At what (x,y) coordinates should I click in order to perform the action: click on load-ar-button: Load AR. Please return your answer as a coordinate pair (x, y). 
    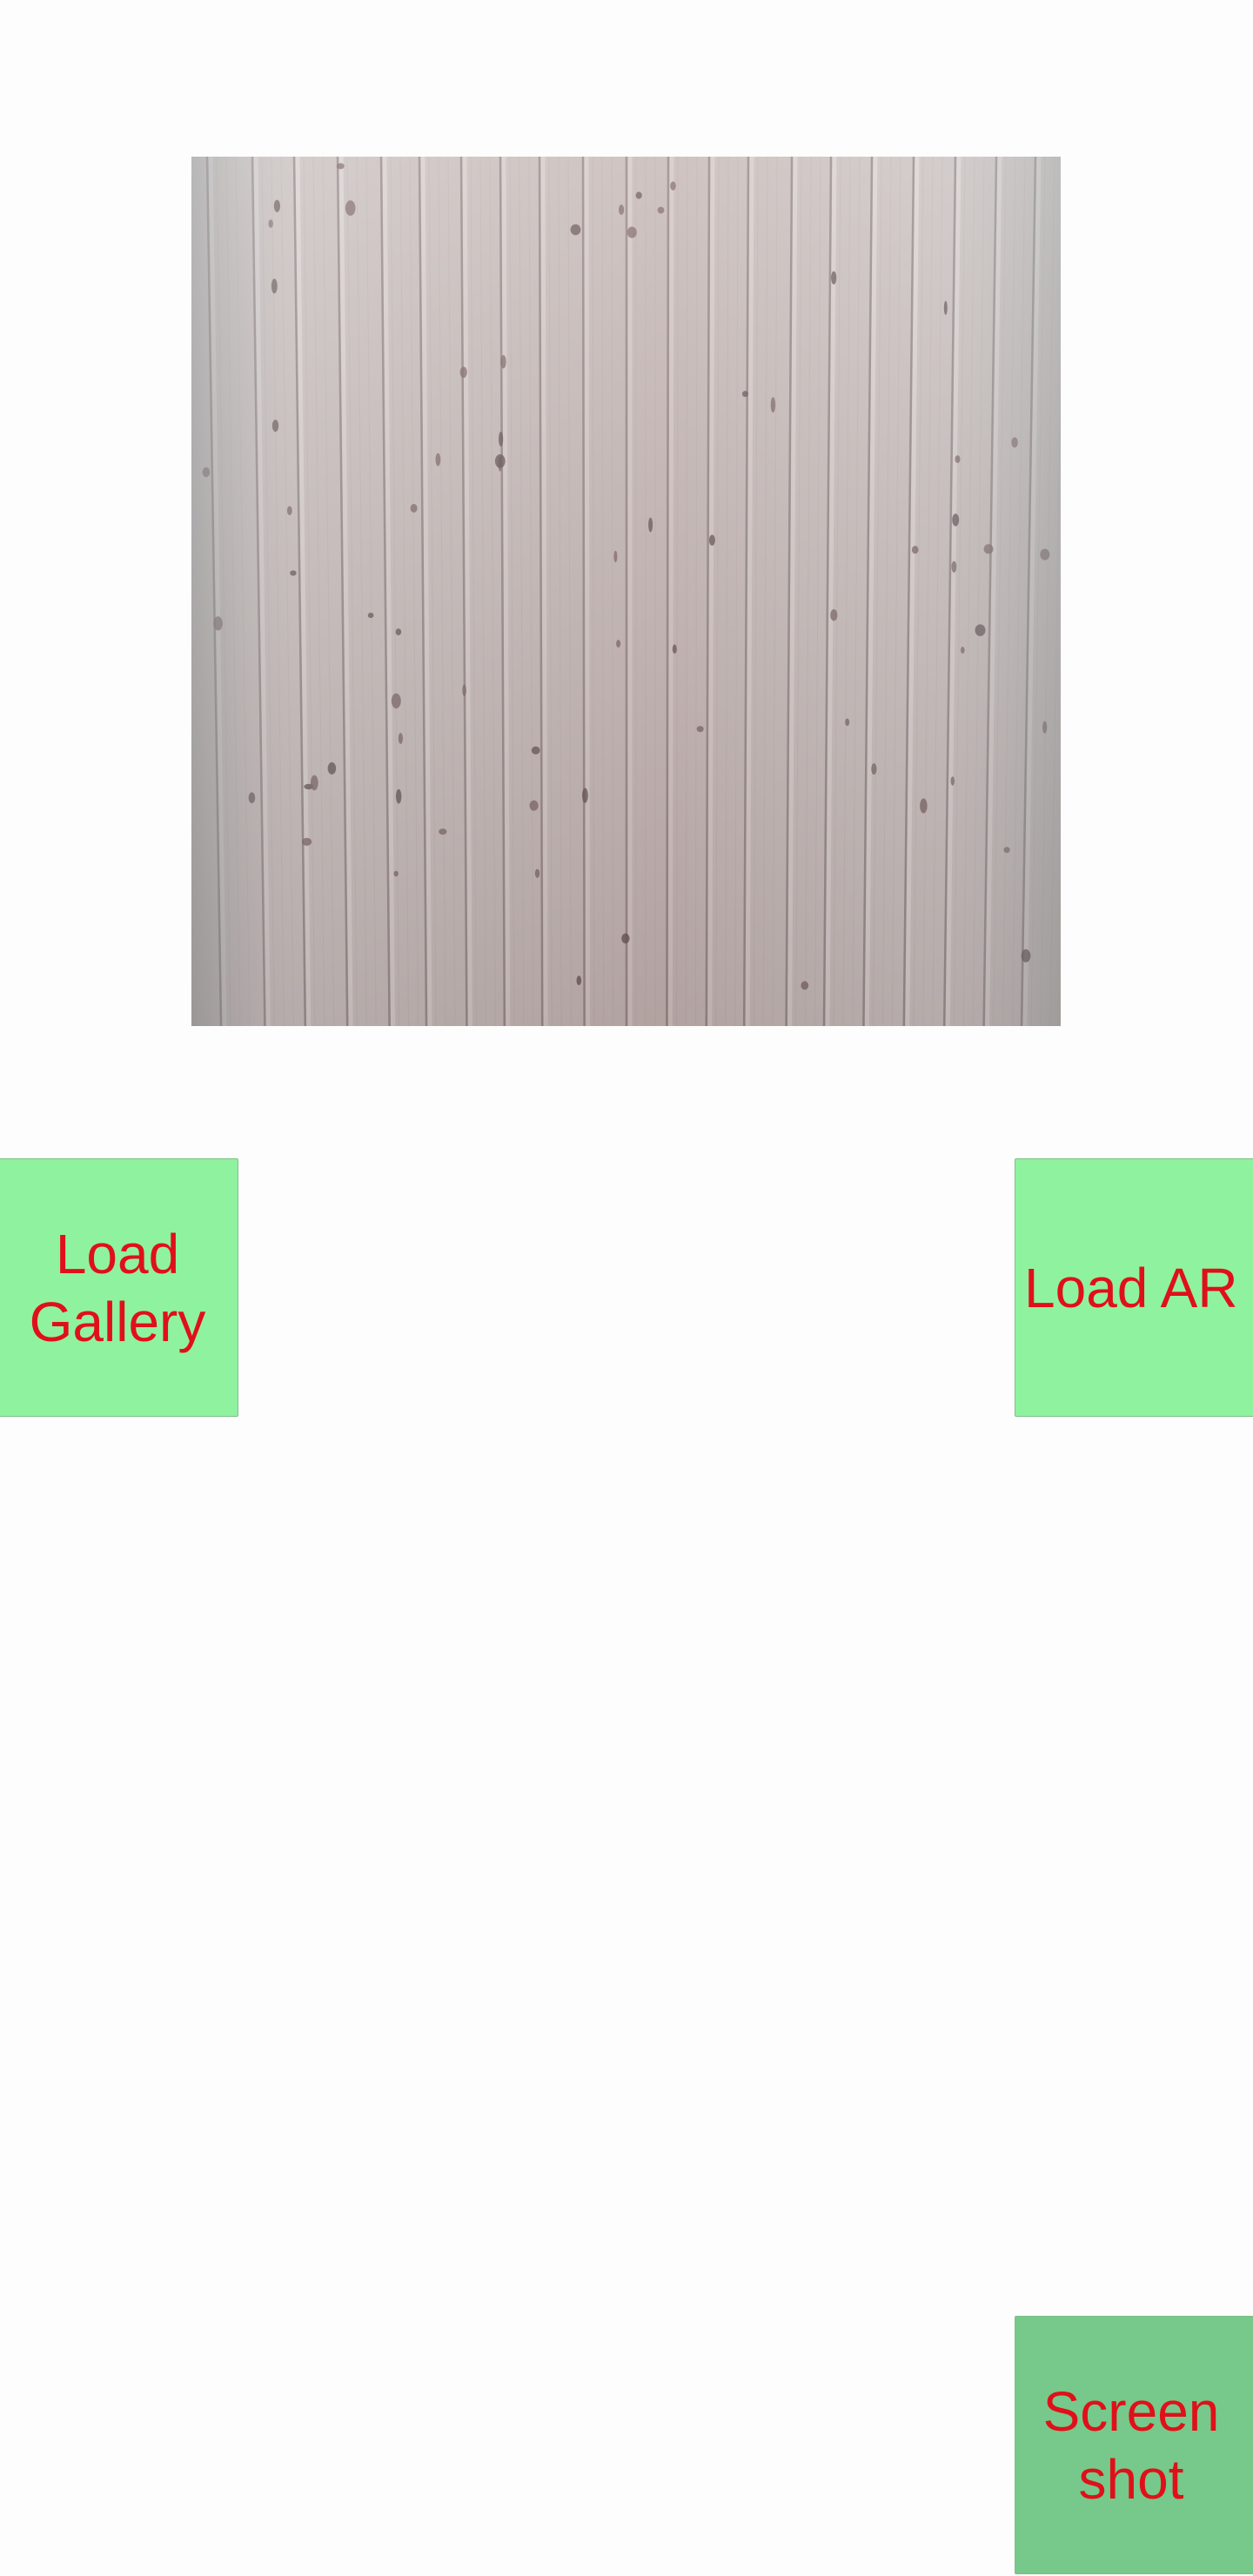
    Looking at the image, I should click on (1134, 1287).